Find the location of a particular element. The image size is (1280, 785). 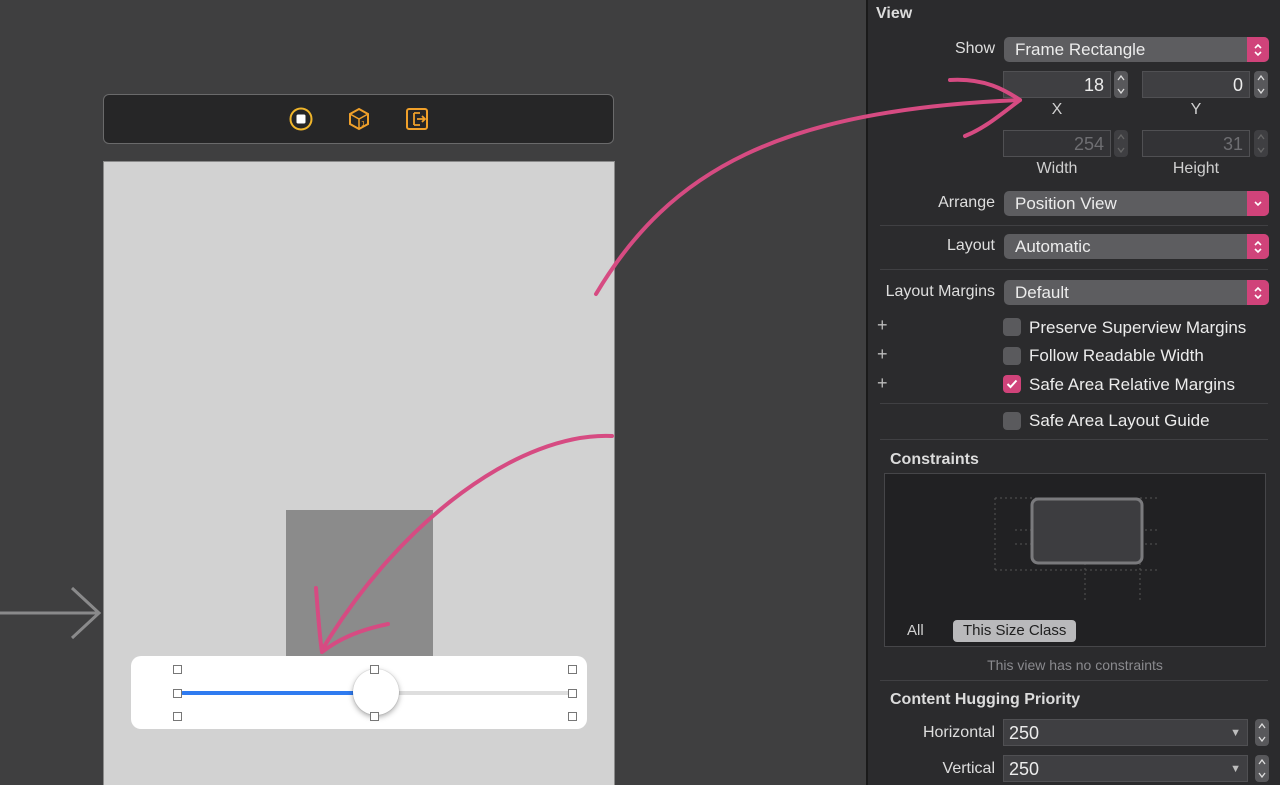

safe-area-layout-guide-checkbox is located at coordinates (1012, 421).